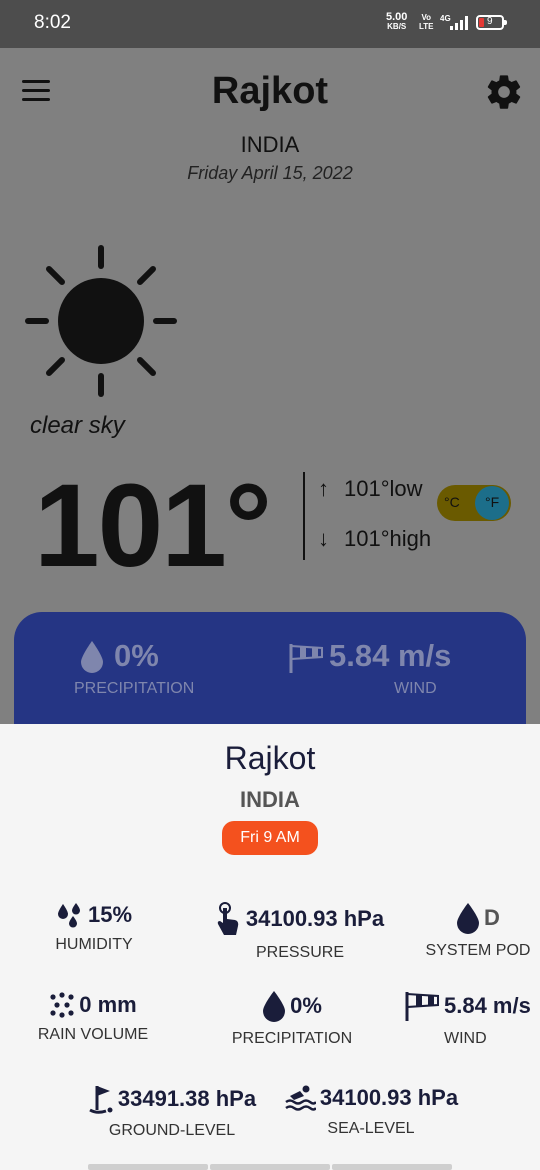 This screenshot has width=540, height=1170. I want to click on card-wind-label: WIND, so click(415, 688).